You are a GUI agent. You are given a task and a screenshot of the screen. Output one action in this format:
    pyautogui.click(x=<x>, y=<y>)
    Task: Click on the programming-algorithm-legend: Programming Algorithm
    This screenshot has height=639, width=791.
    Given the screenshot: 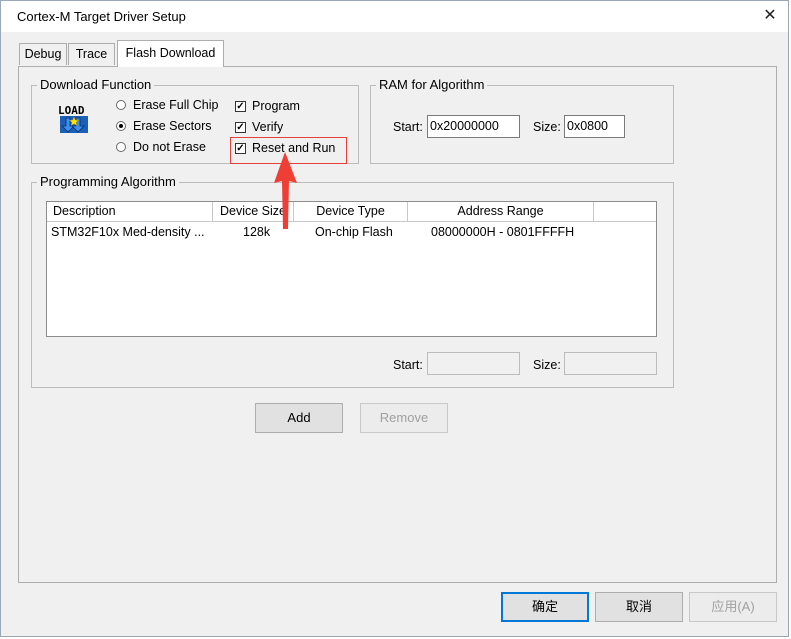 What is the action you would take?
    pyautogui.click(x=108, y=181)
    